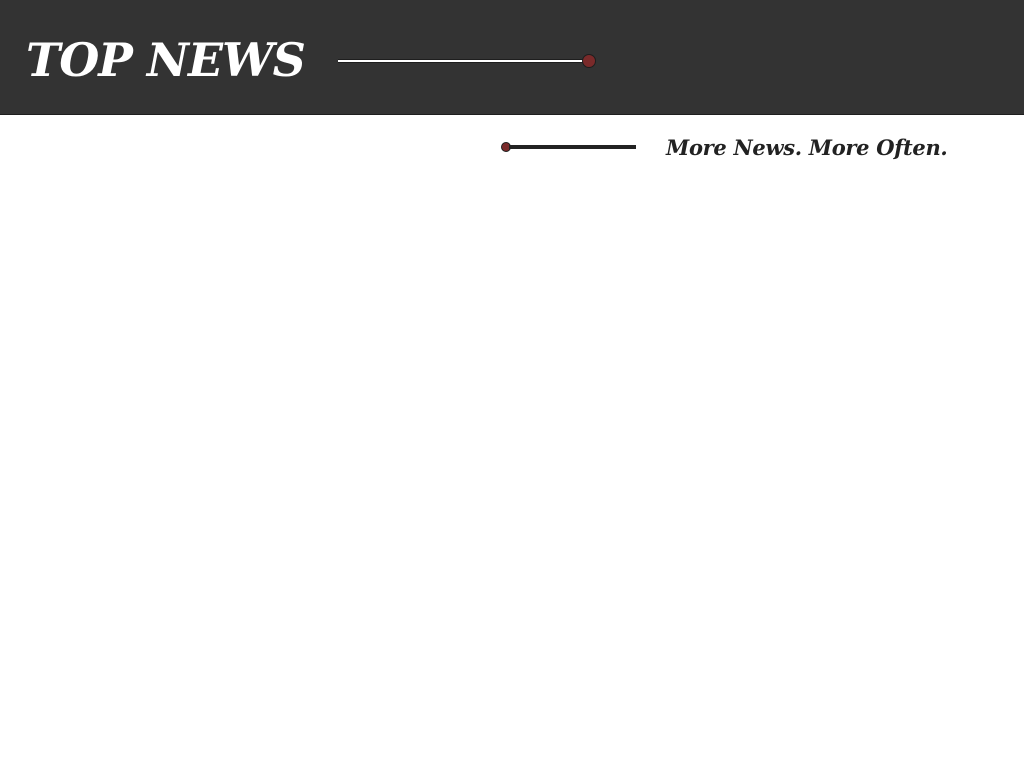 The image size is (1024, 768). I want to click on header-banner: TOP NEWS, so click(512, 57).